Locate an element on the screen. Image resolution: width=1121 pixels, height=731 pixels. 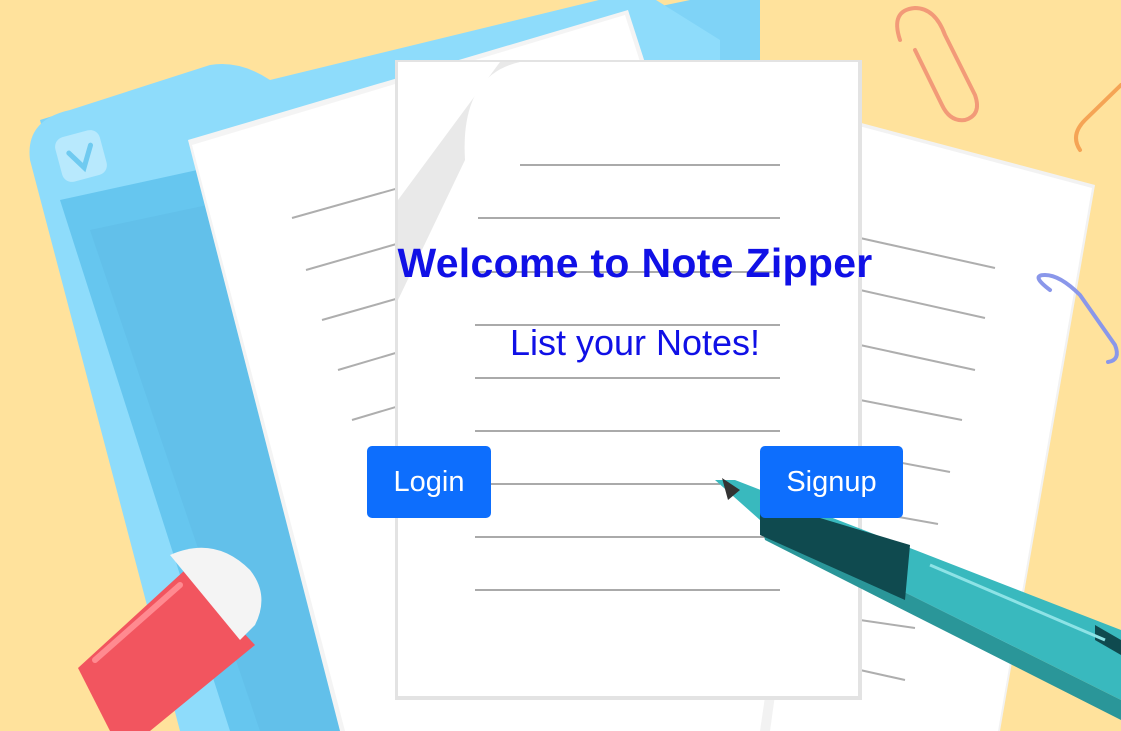
page-title: Welcome to Note Zipper is located at coordinates (635, 263).